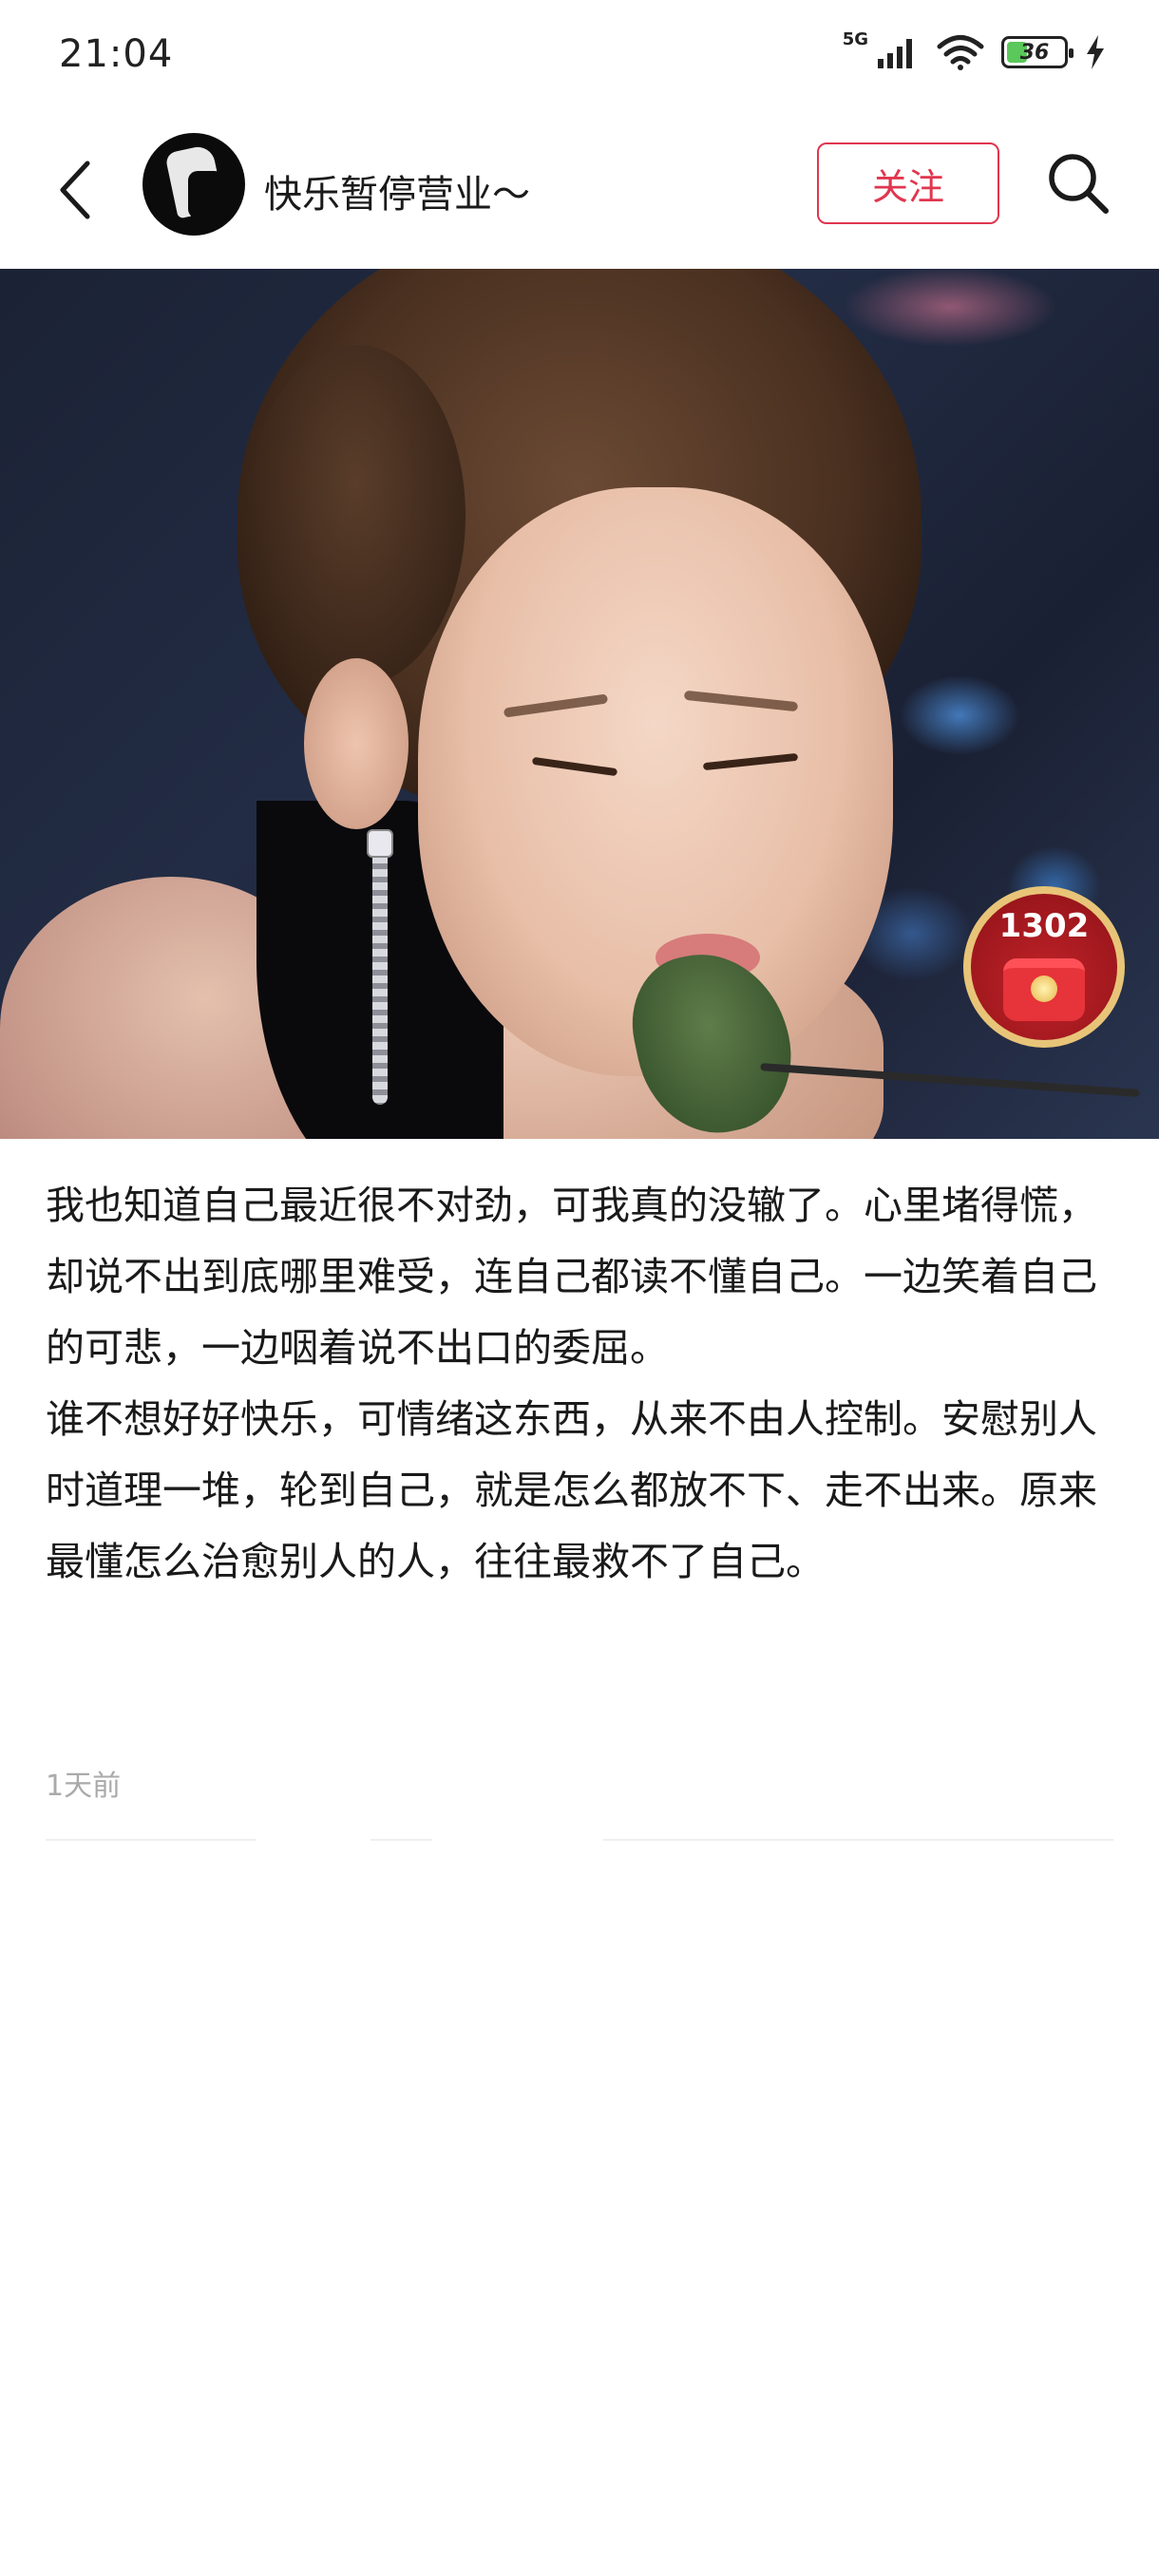 This screenshot has width=1159, height=2576. What do you see at coordinates (1034, 52) in the screenshot?
I see `battery-percent: 36` at bounding box center [1034, 52].